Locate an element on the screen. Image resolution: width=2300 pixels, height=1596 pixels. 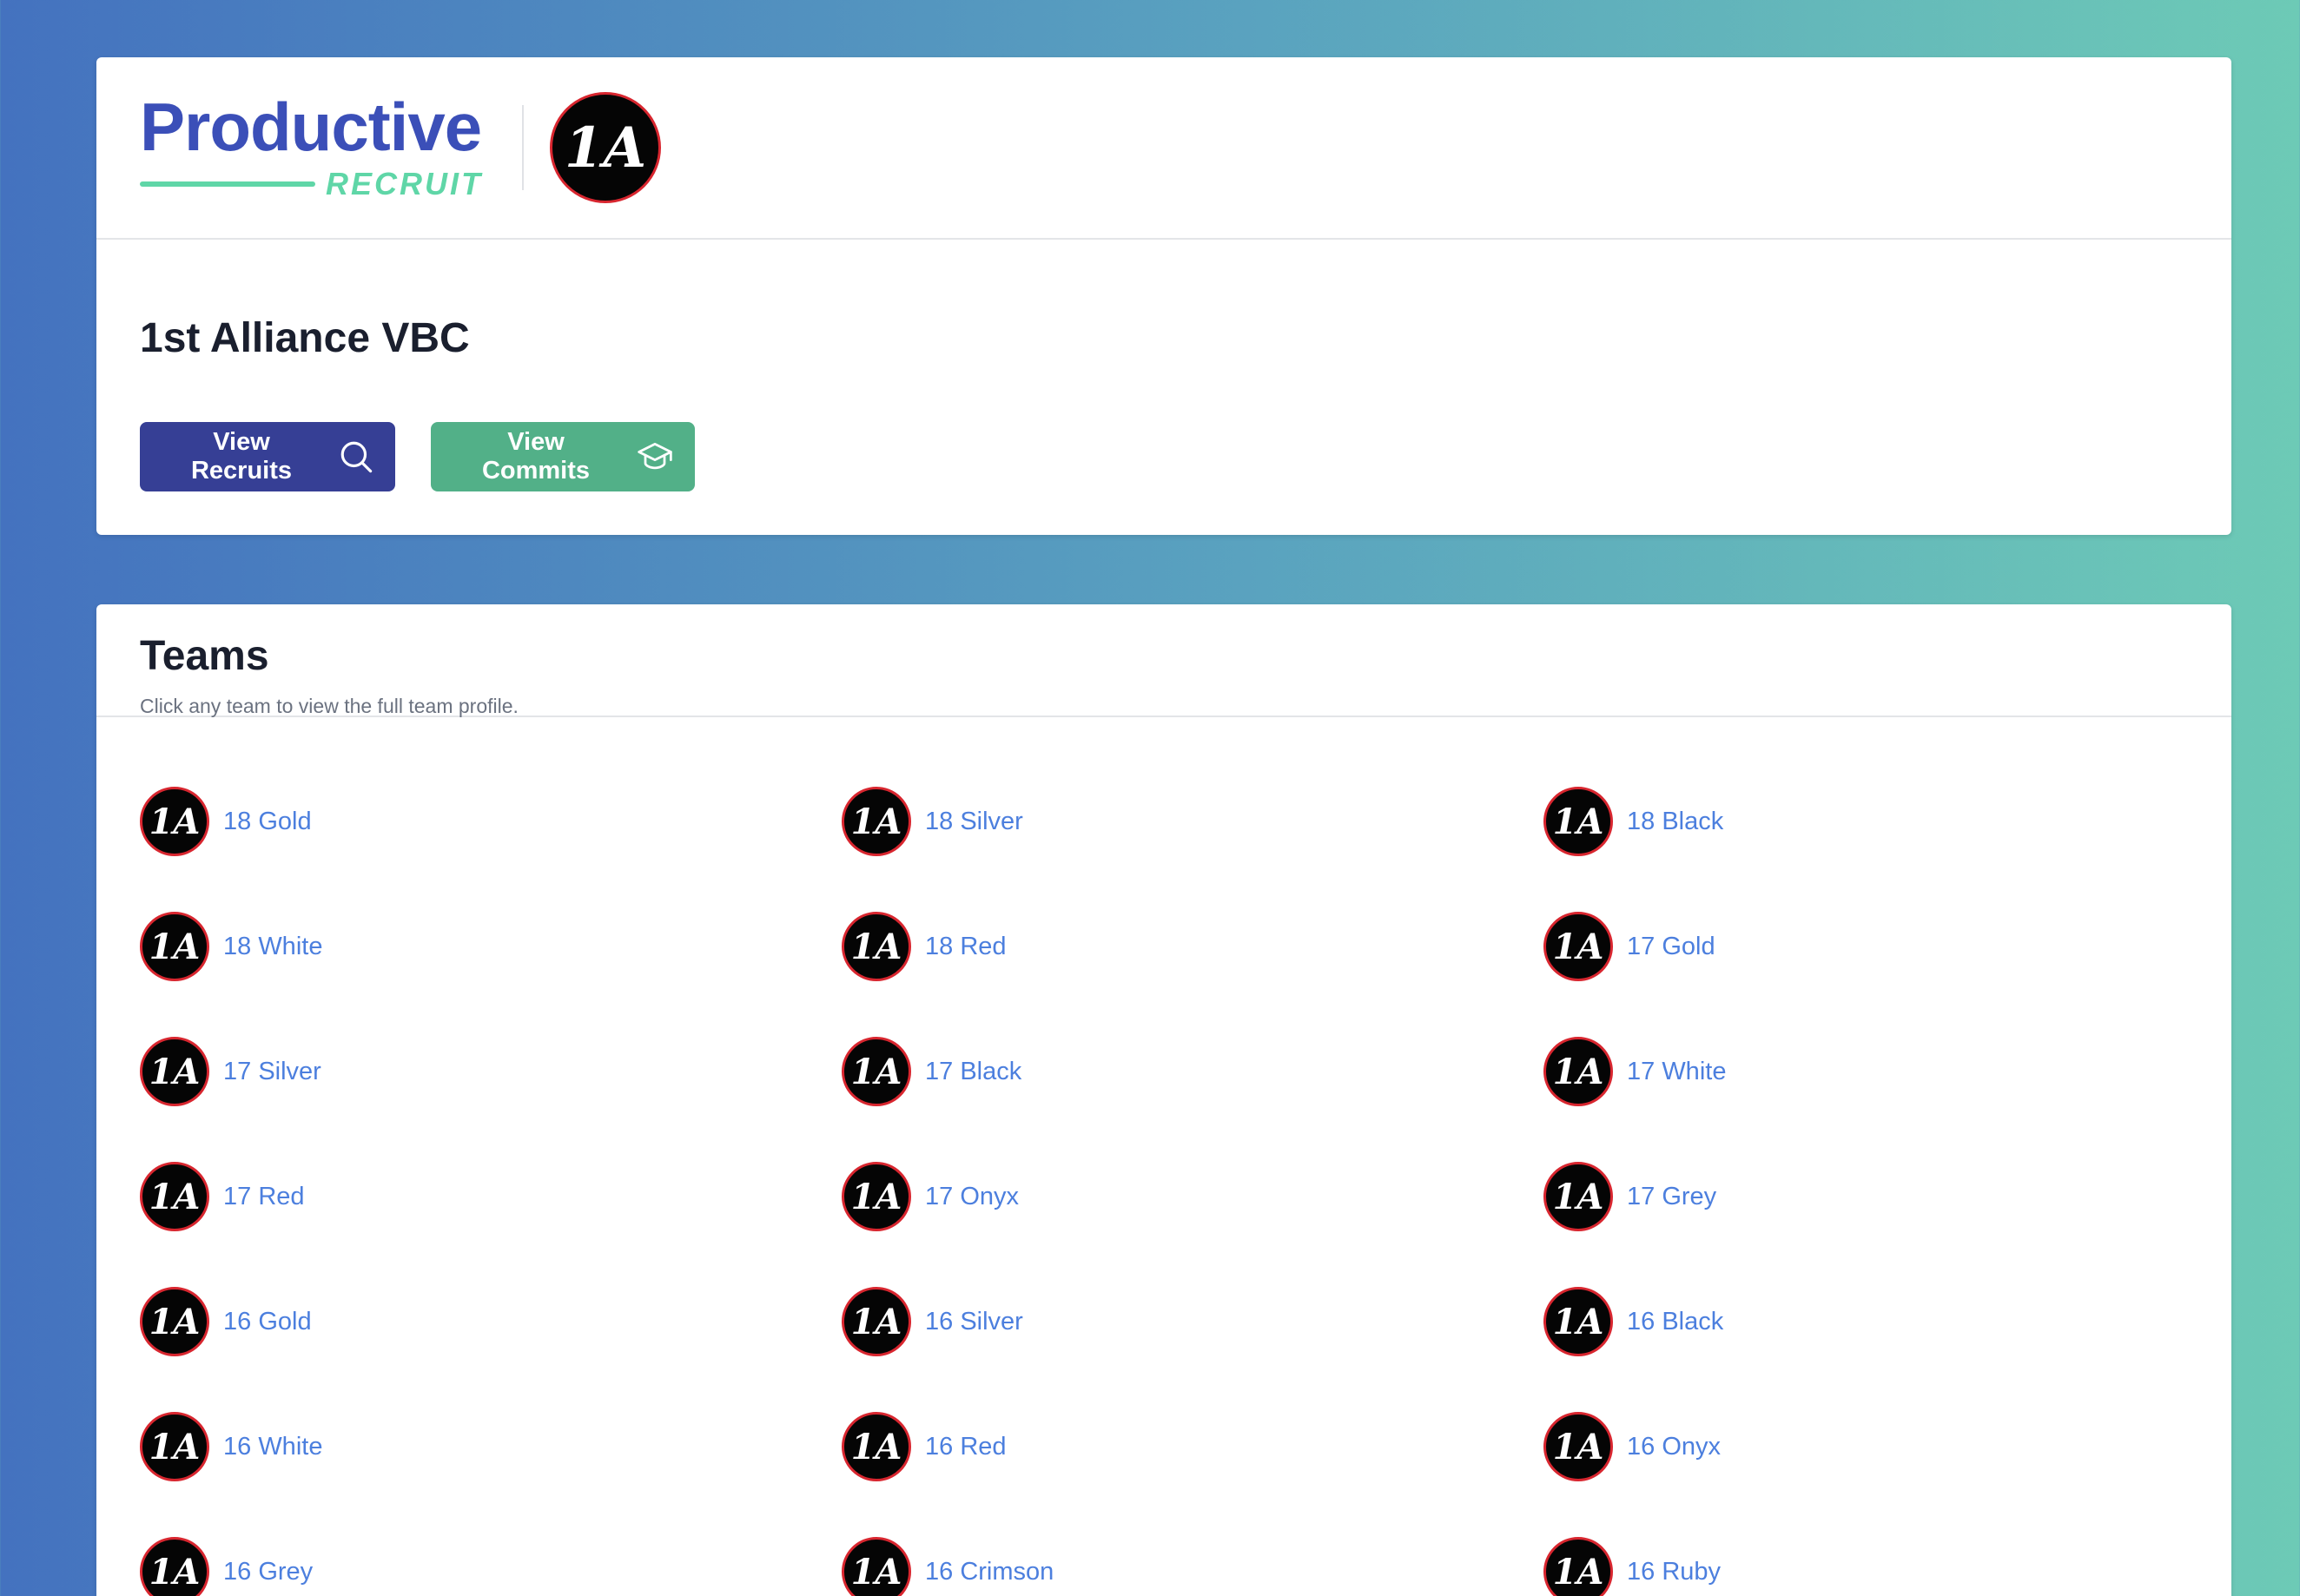
productive-recruit-logo: Productive RECRUIT is located at coordinates (318, 147).